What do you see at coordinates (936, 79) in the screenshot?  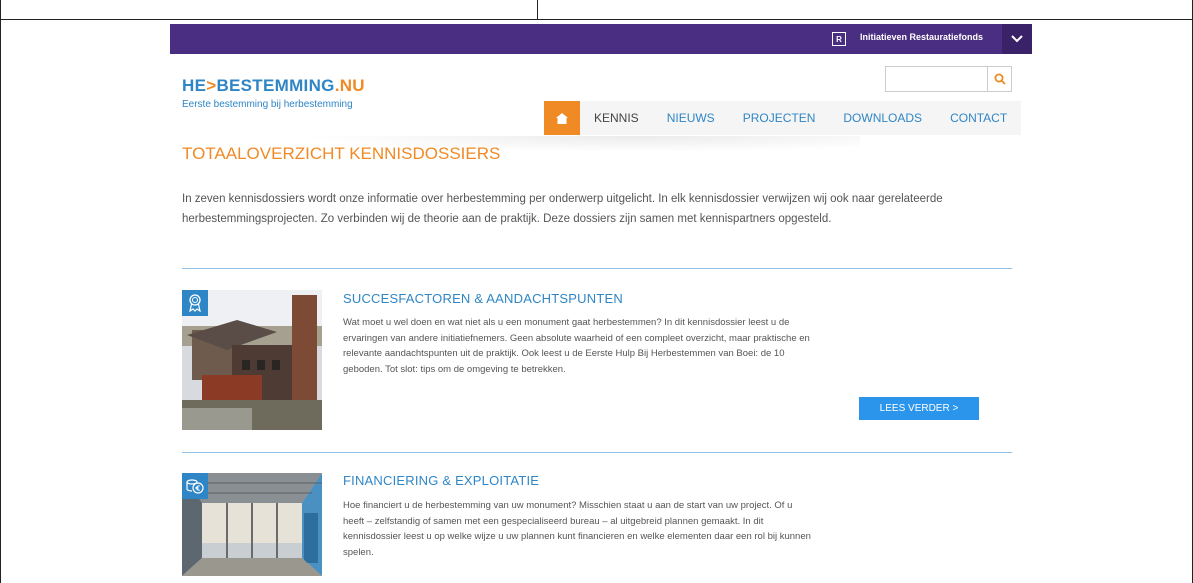 I see `search-input` at bounding box center [936, 79].